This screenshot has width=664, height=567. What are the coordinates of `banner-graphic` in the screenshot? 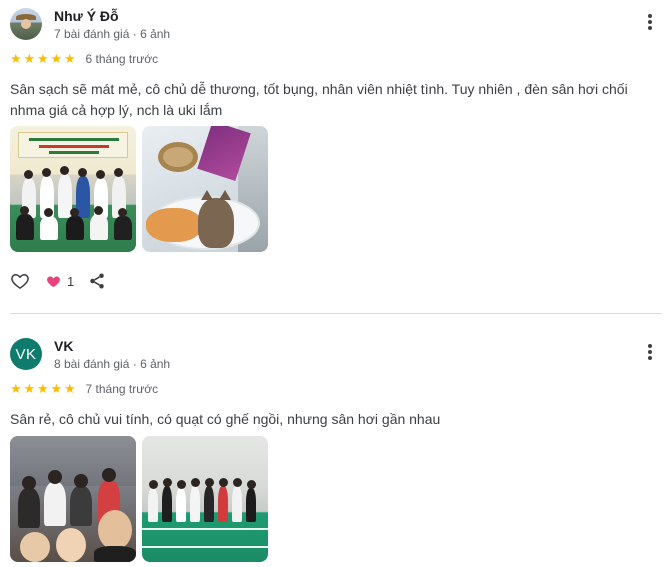 It's located at (73, 145).